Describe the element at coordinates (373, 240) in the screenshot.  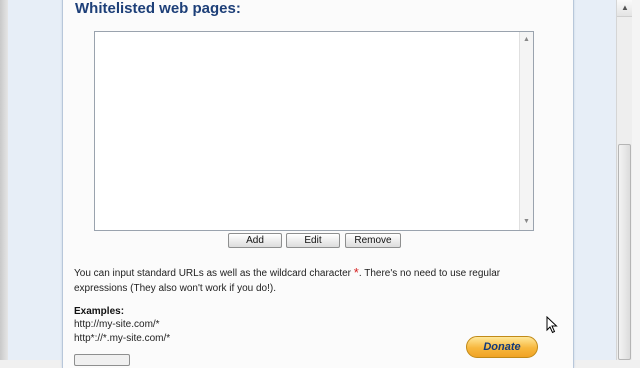
I see `remove-button: Remove` at that location.